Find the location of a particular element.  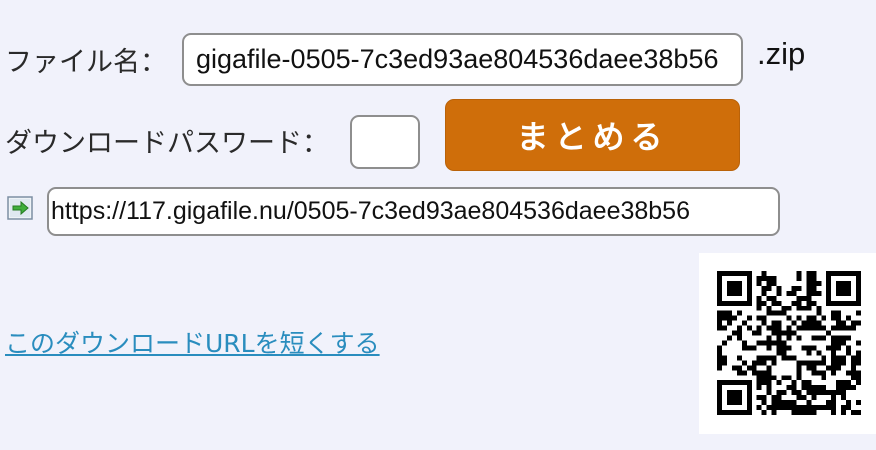

qr-code is located at coordinates (787, 343).